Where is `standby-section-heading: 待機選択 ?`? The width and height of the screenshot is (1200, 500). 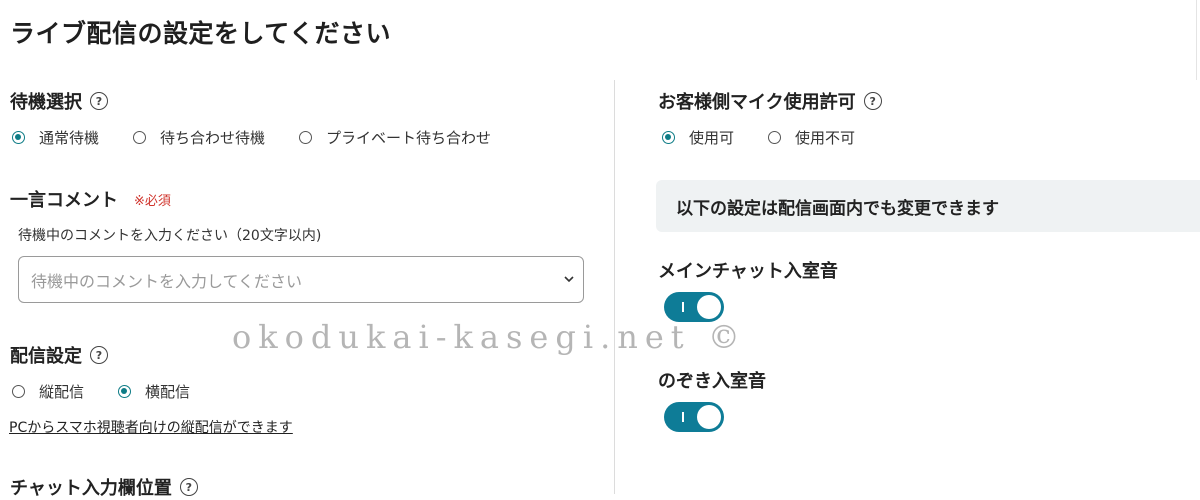
standby-section-heading: 待機選択 ? is located at coordinates (59, 101).